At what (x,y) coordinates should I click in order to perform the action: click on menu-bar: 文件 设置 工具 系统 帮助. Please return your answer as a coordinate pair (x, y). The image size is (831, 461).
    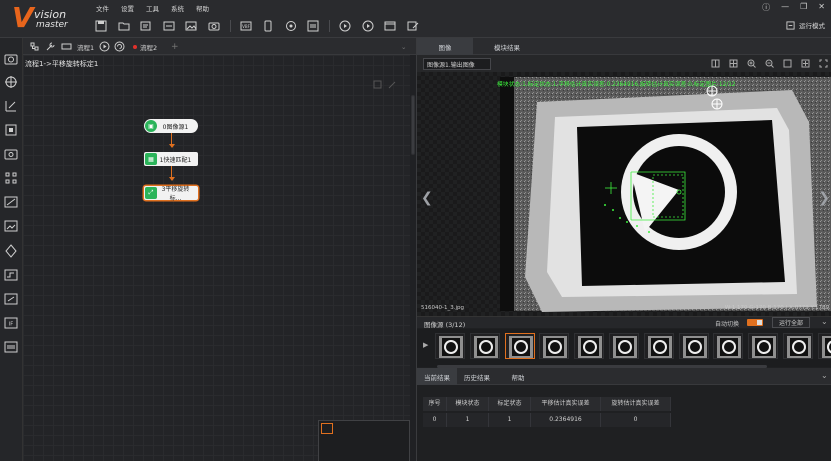
    Looking at the image, I should click on (152, 8).